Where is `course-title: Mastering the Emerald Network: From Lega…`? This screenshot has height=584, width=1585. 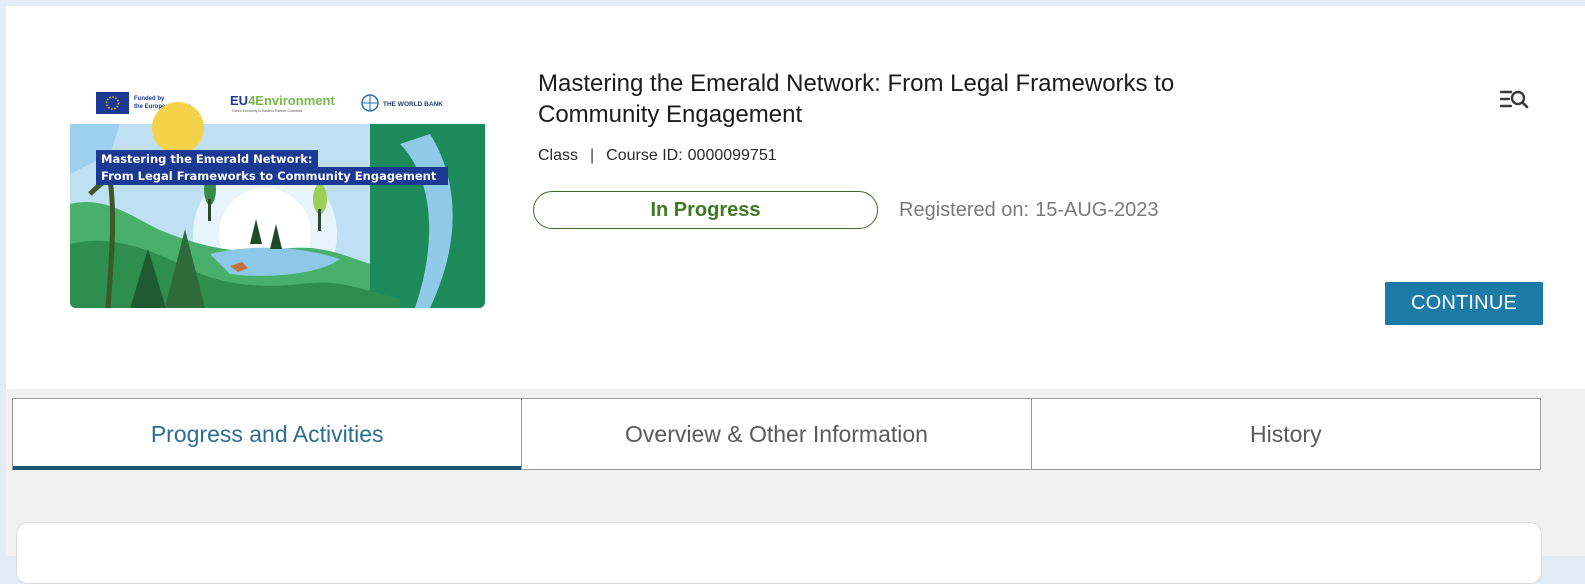 course-title: Mastering the Emerald Network: From Lega… is located at coordinates (856, 99).